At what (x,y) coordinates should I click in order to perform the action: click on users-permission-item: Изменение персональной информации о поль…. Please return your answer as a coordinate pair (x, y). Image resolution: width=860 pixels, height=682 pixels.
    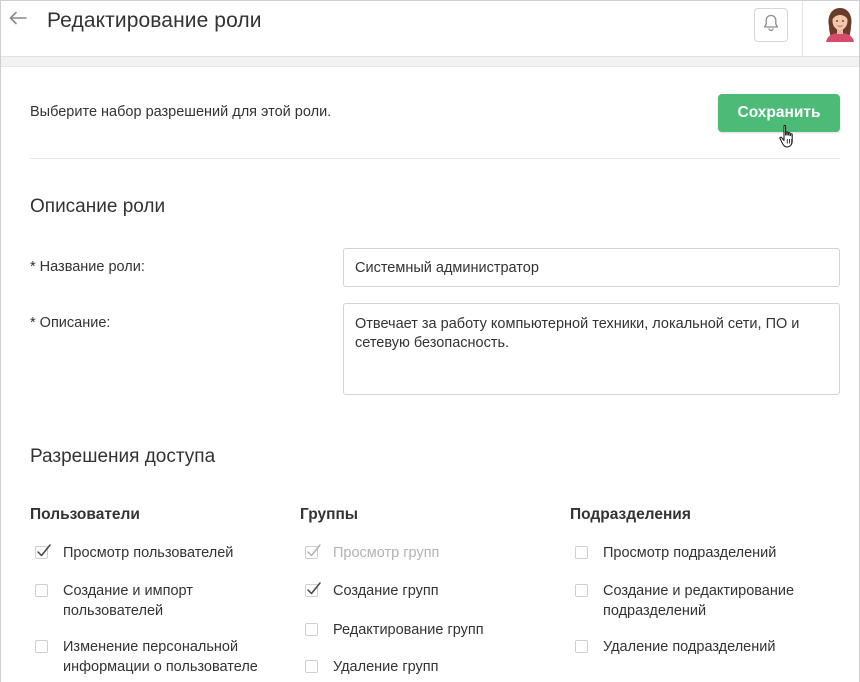
    Looking at the image, I should click on (160, 657).